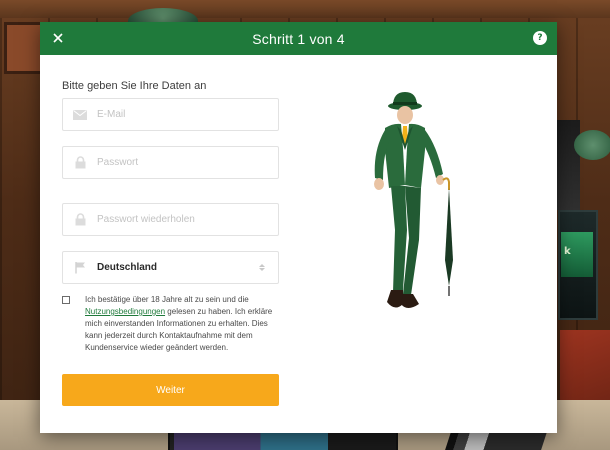 The width and height of the screenshot is (610, 450). I want to click on email-field, so click(170, 114).